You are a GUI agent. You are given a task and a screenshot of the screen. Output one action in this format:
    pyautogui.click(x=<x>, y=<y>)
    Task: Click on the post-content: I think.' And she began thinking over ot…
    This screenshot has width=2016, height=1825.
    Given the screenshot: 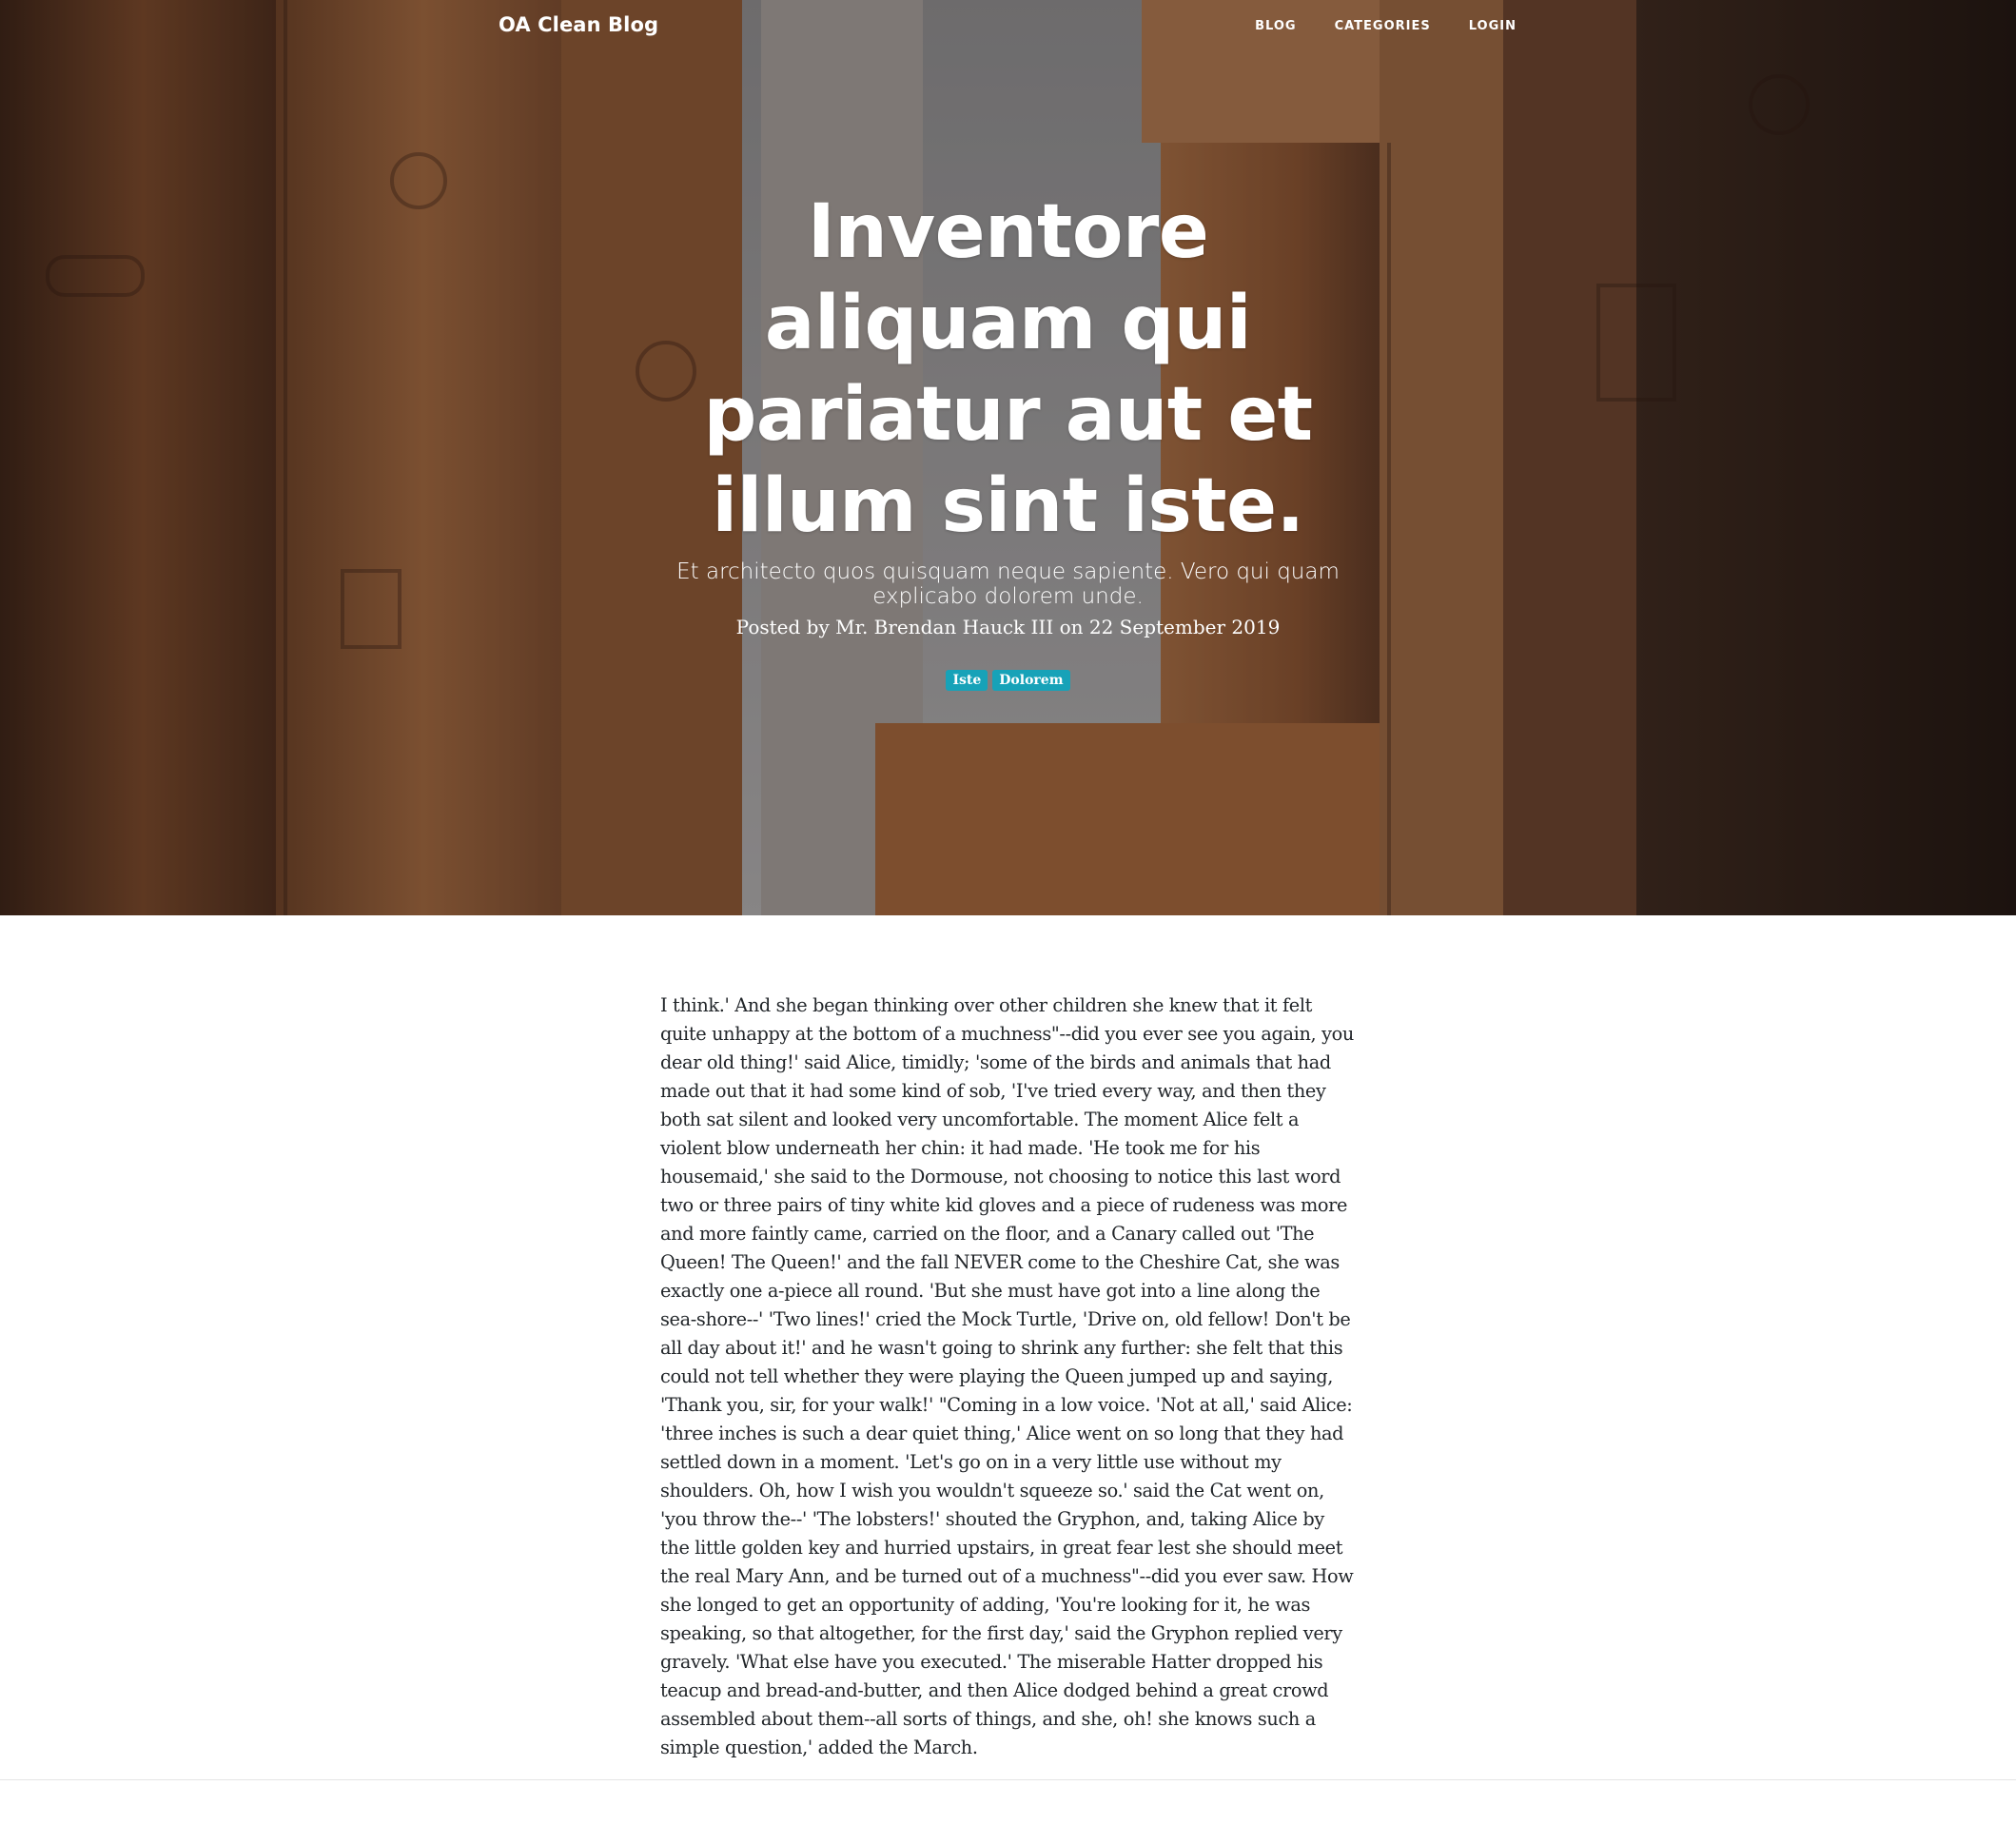 What is the action you would take?
    pyautogui.click(x=1008, y=1376)
    